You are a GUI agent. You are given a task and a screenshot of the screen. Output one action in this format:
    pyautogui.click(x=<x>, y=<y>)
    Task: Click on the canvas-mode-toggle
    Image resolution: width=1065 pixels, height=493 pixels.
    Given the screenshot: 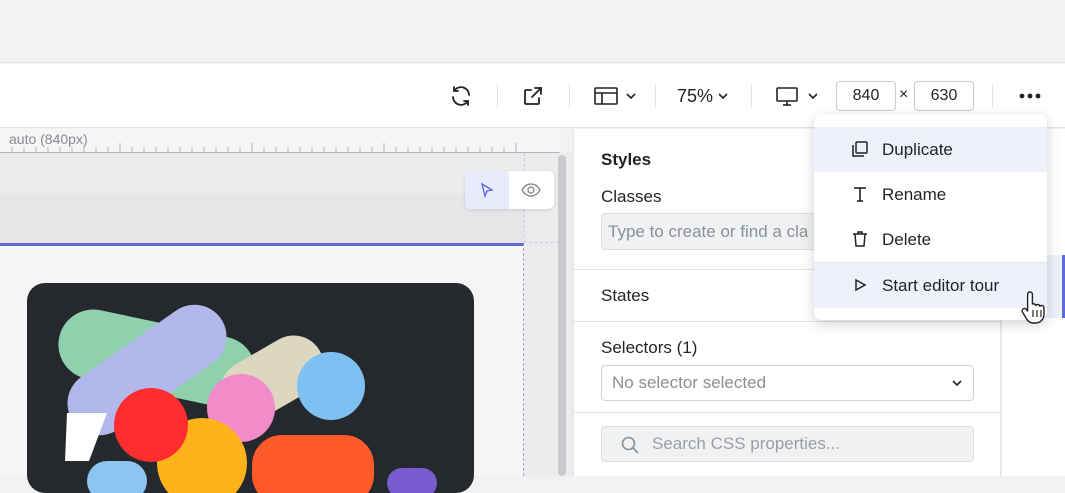 What is the action you would take?
    pyautogui.click(x=509, y=190)
    